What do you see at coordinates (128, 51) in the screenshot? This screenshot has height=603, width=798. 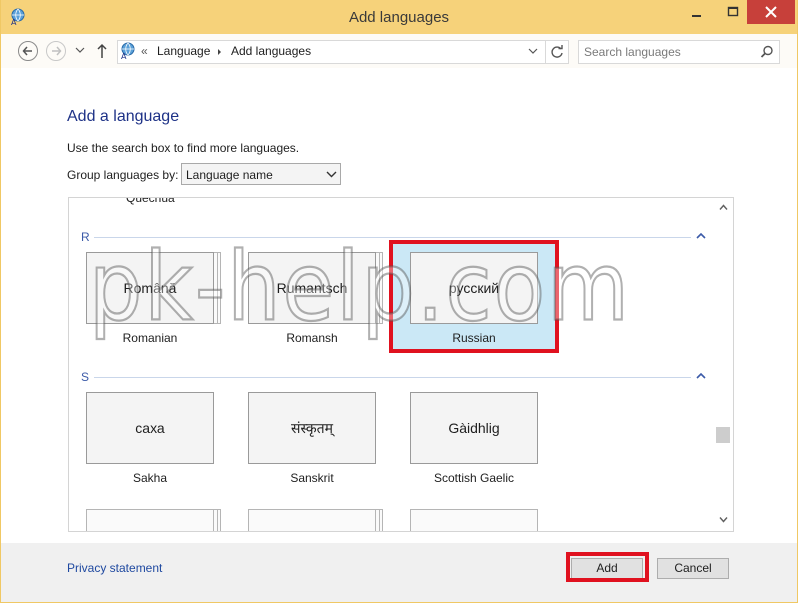 I see `language-icon: A` at bounding box center [128, 51].